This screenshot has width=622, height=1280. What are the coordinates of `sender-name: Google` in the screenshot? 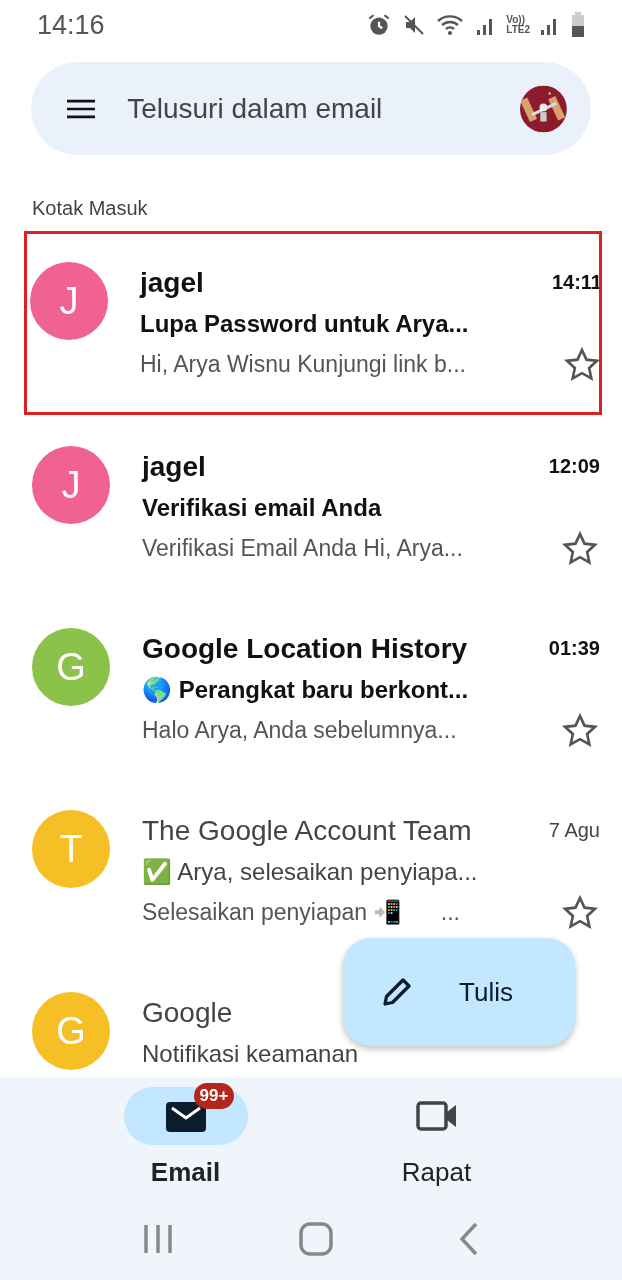 It's located at (187, 1012).